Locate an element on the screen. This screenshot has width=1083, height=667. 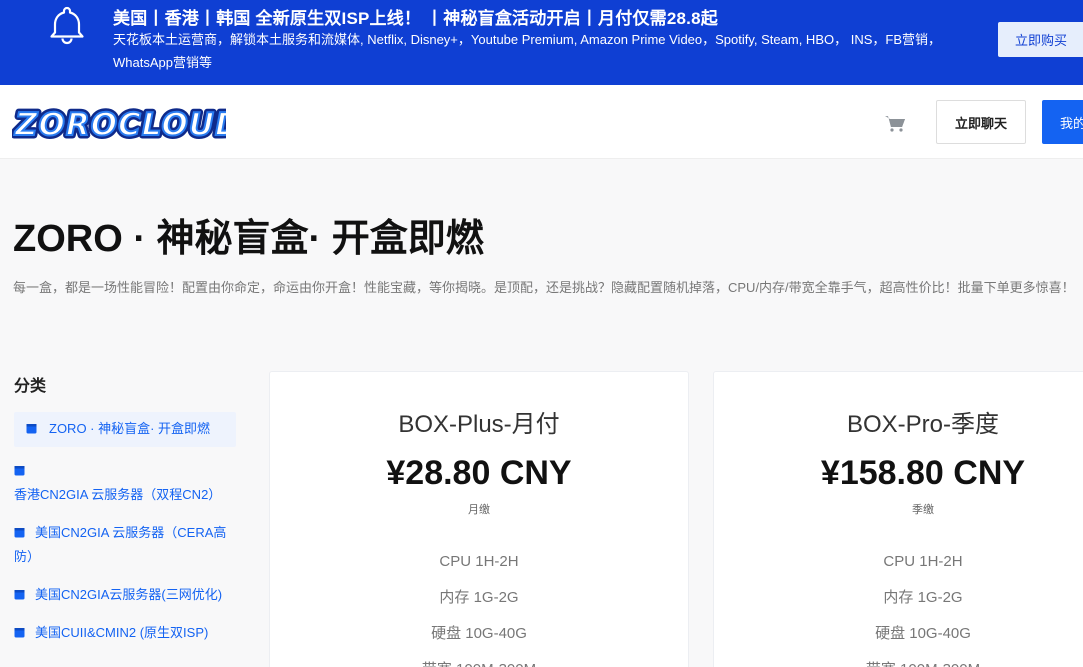
category-label: 美国CUII&CMIN2 (原生双ISP) is located at coordinates (122, 632).